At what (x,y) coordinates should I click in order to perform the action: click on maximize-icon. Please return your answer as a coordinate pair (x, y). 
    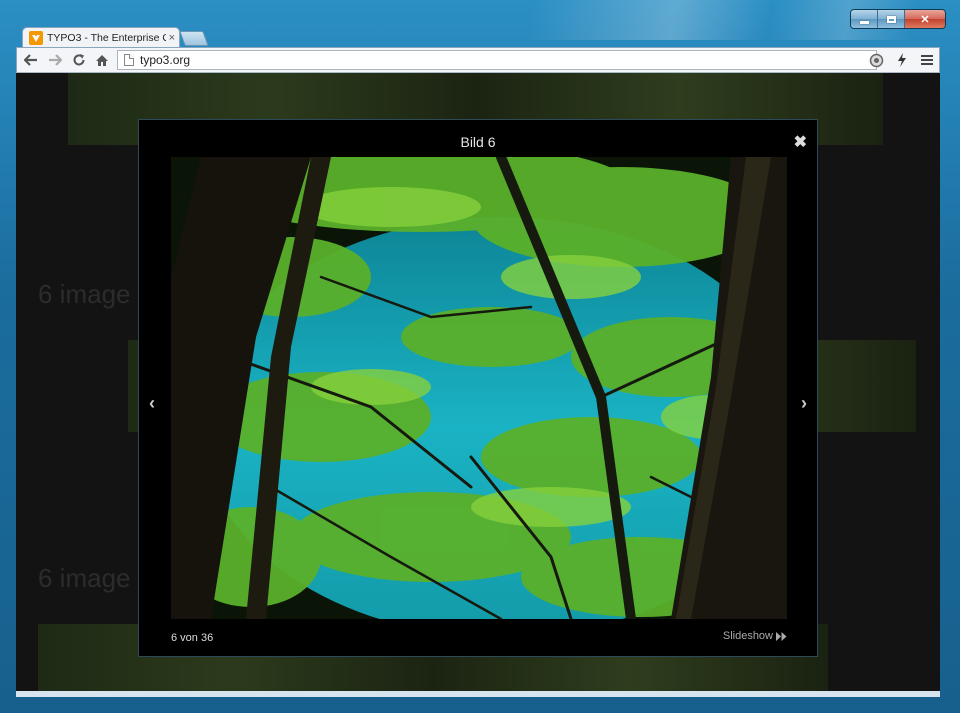
    Looking at the image, I should click on (891, 19).